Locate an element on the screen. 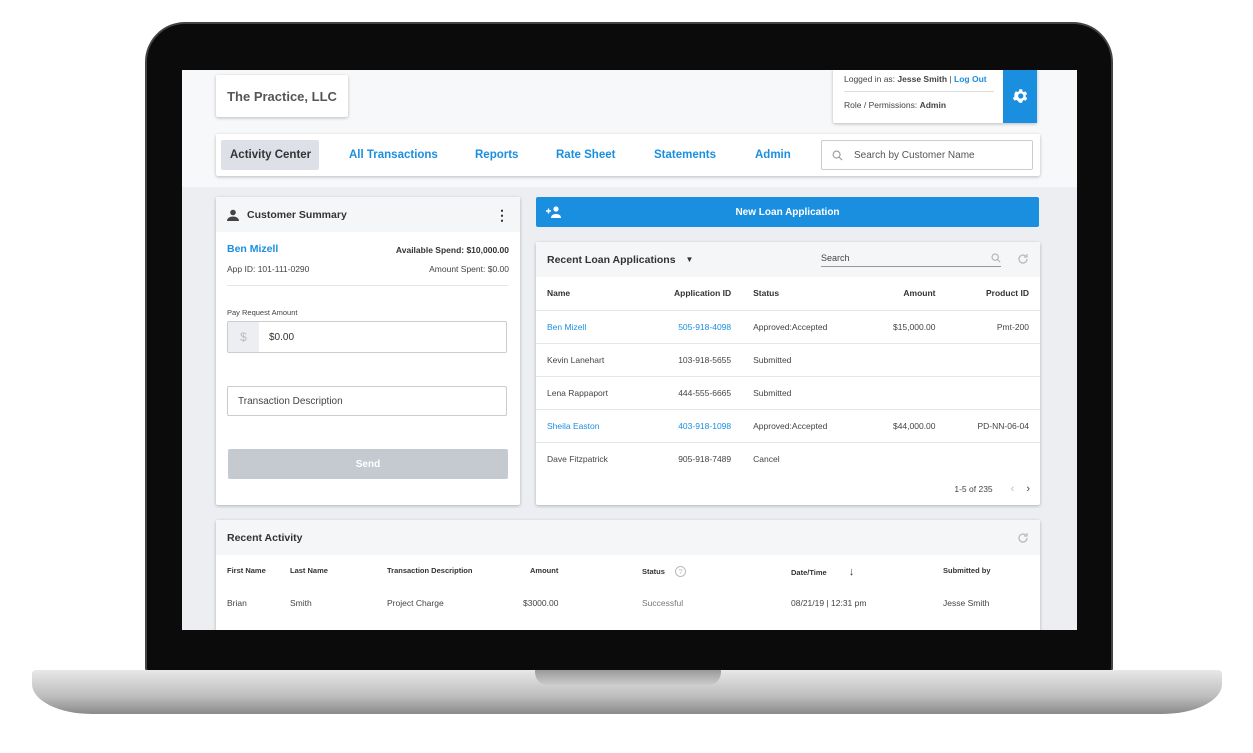 The image size is (1253, 753). add-person-icon is located at coordinates (553, 212).